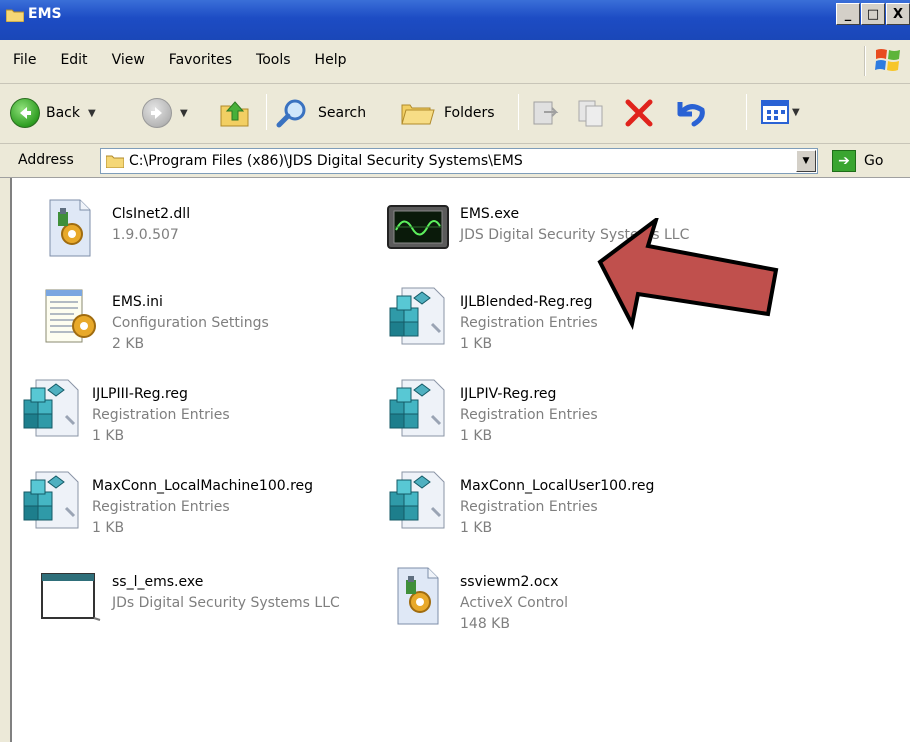 The height and width of the screenshot is (742, 910). I want to click on file-item: IJLPIV-Reg.reg Registration Entries 1 KB, so click(492, 411).